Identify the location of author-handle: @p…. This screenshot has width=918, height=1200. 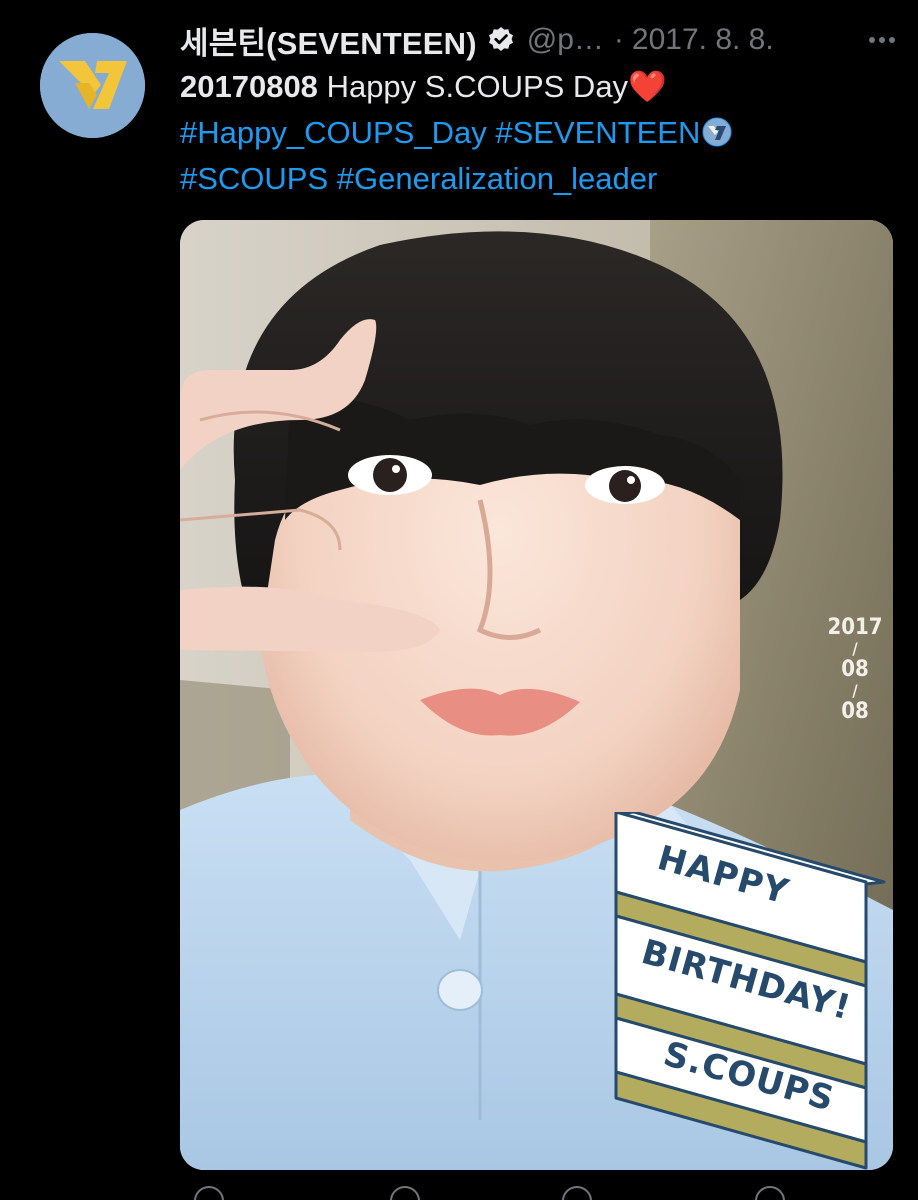
(565, 40).